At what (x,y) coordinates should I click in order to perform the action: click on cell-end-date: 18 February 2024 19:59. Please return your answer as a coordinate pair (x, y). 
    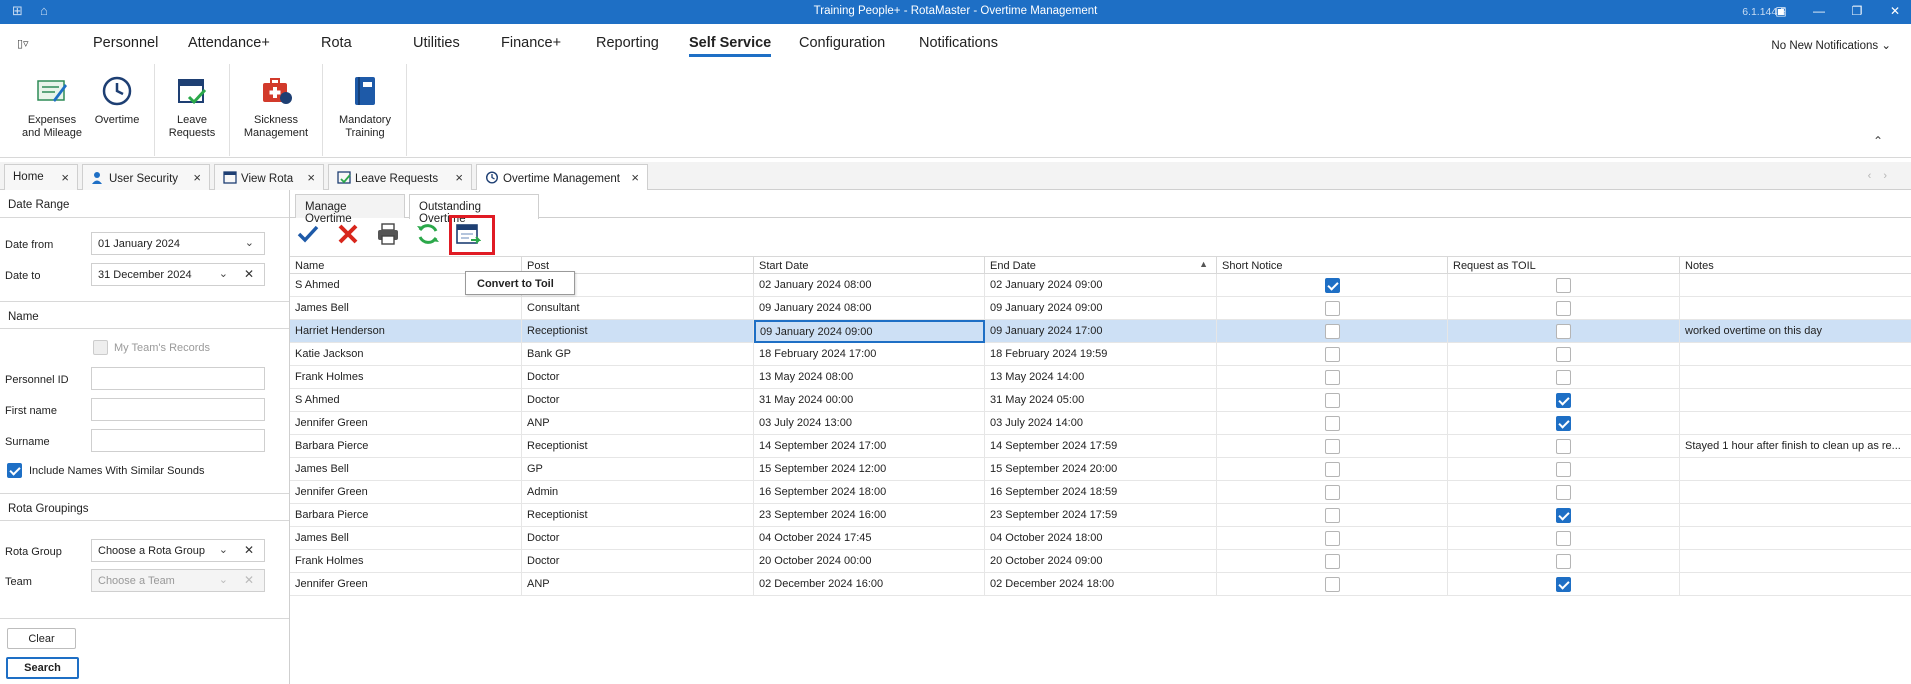
    Looking at the image, I should click on (1101, 354).